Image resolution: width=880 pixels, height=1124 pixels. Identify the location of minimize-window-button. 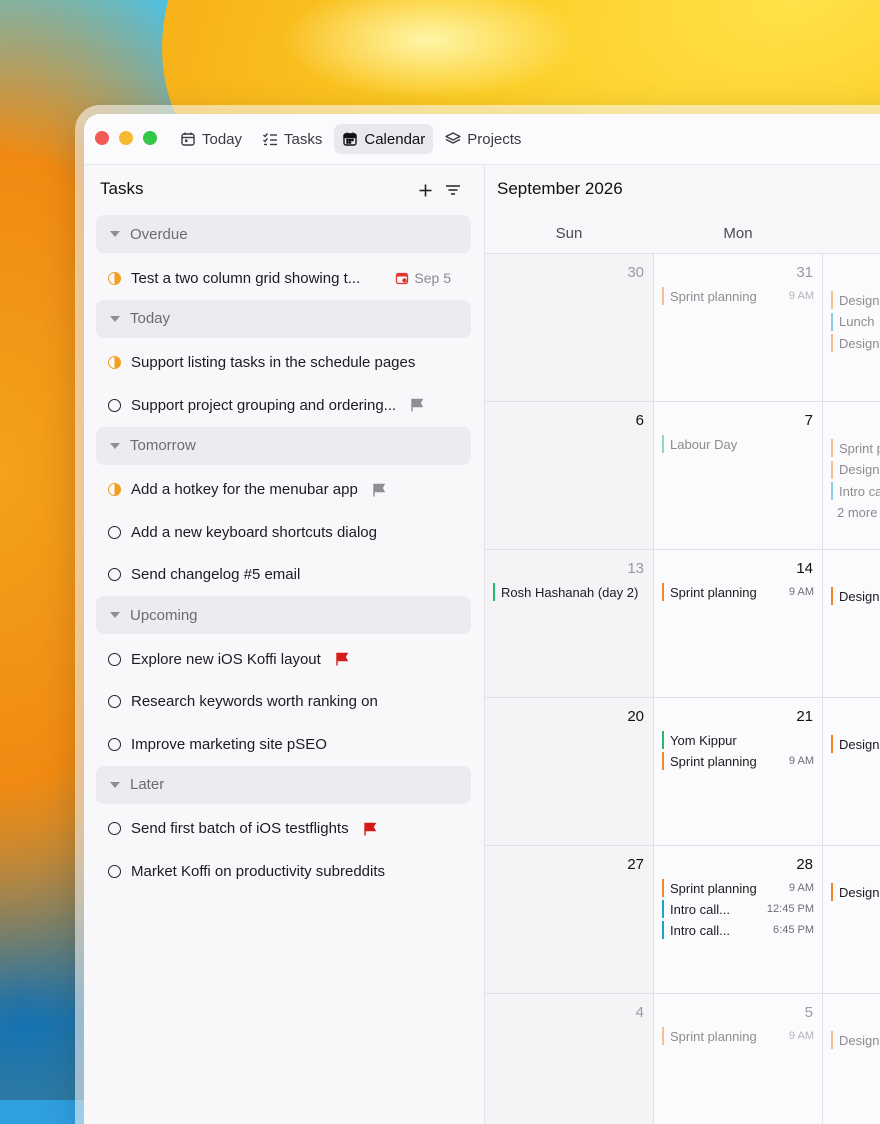
(126, 138).